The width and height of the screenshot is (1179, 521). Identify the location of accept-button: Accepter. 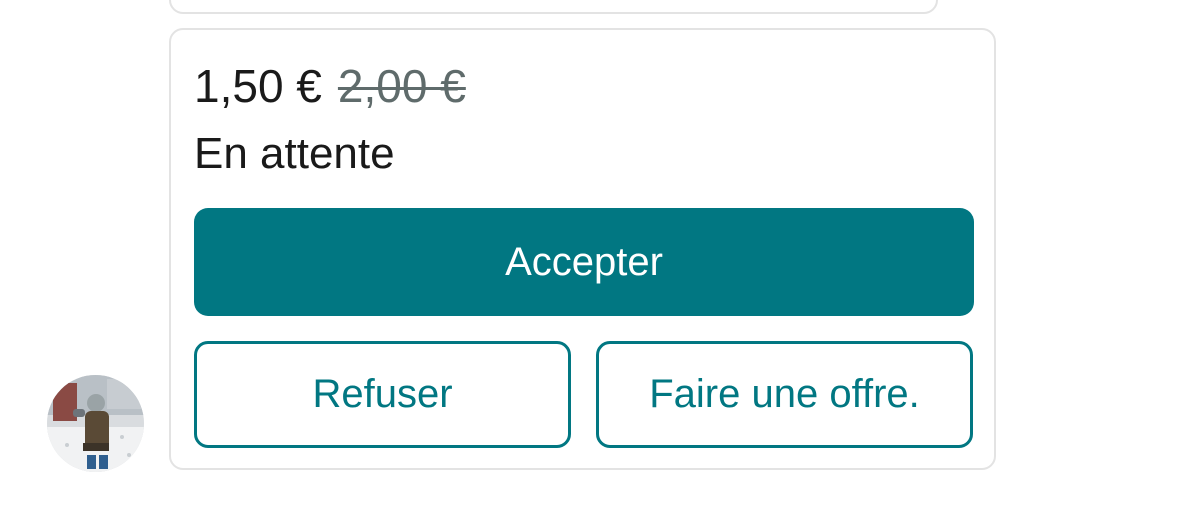
(584, 262).